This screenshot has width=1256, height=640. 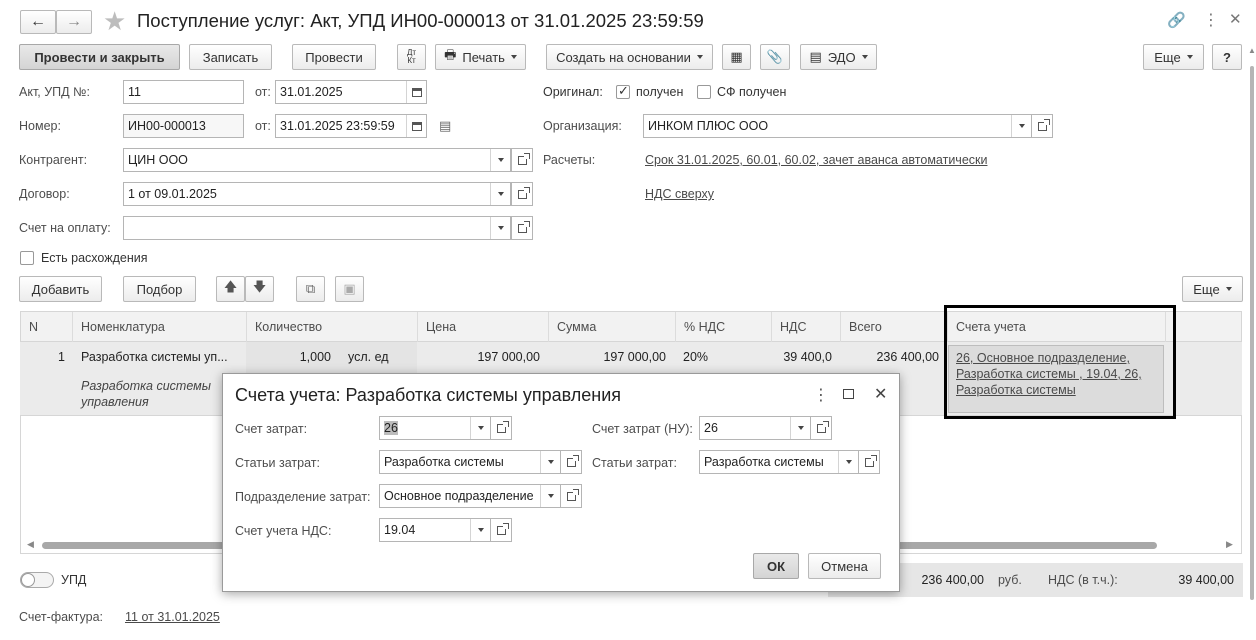 I want to click on original-received-checkbox, so click(x=623, y=91).